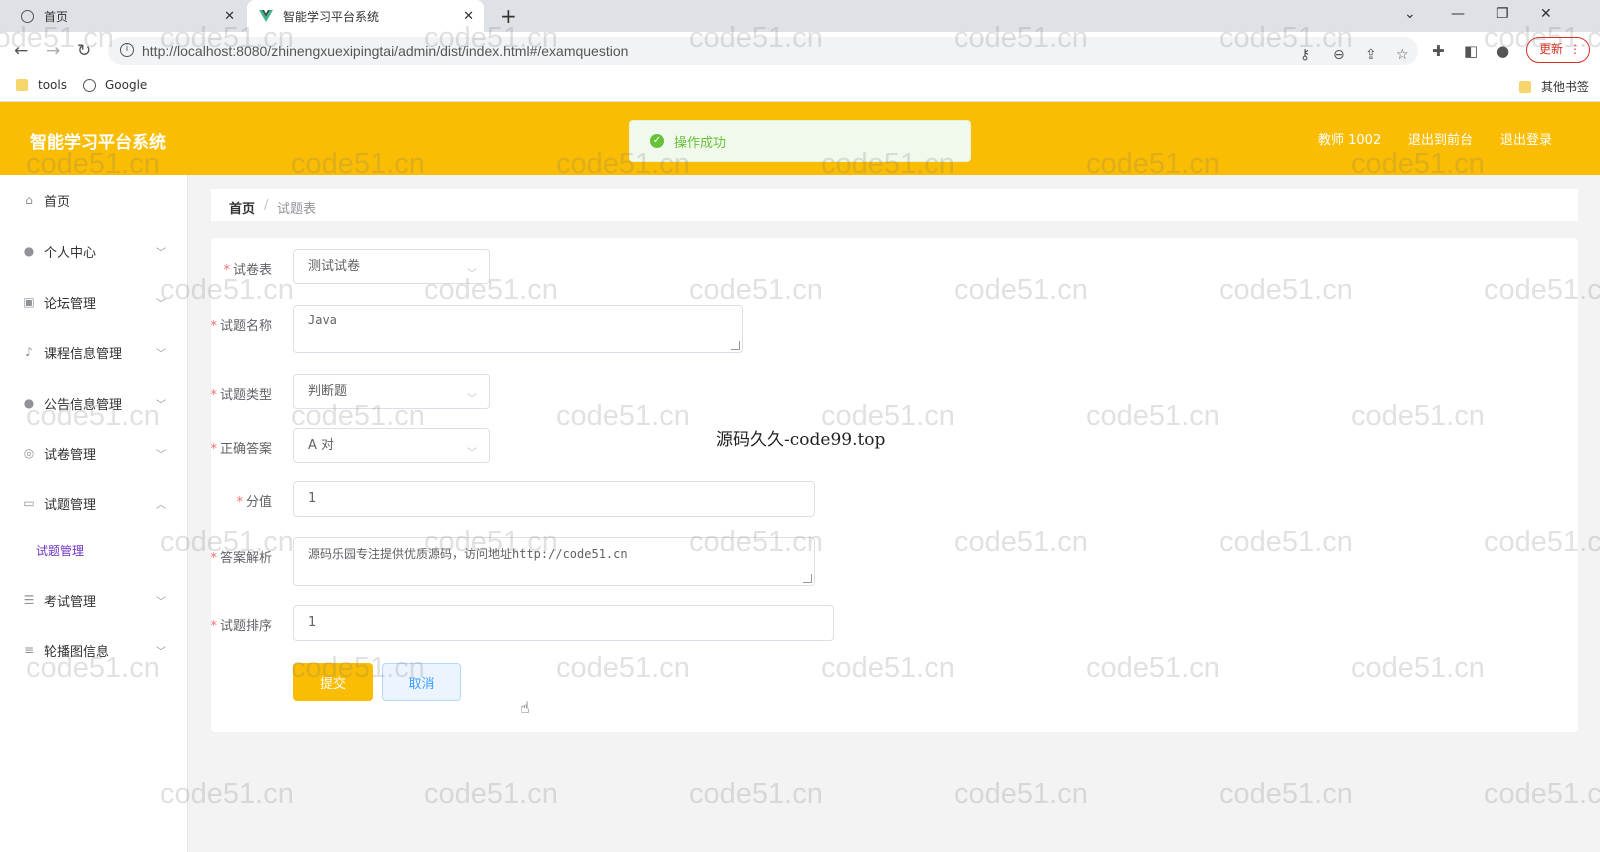  What do you see at coordinates (52, 85) in the screenshot?
I see `bookmark-label: tools` at bounding box center [52, 85].